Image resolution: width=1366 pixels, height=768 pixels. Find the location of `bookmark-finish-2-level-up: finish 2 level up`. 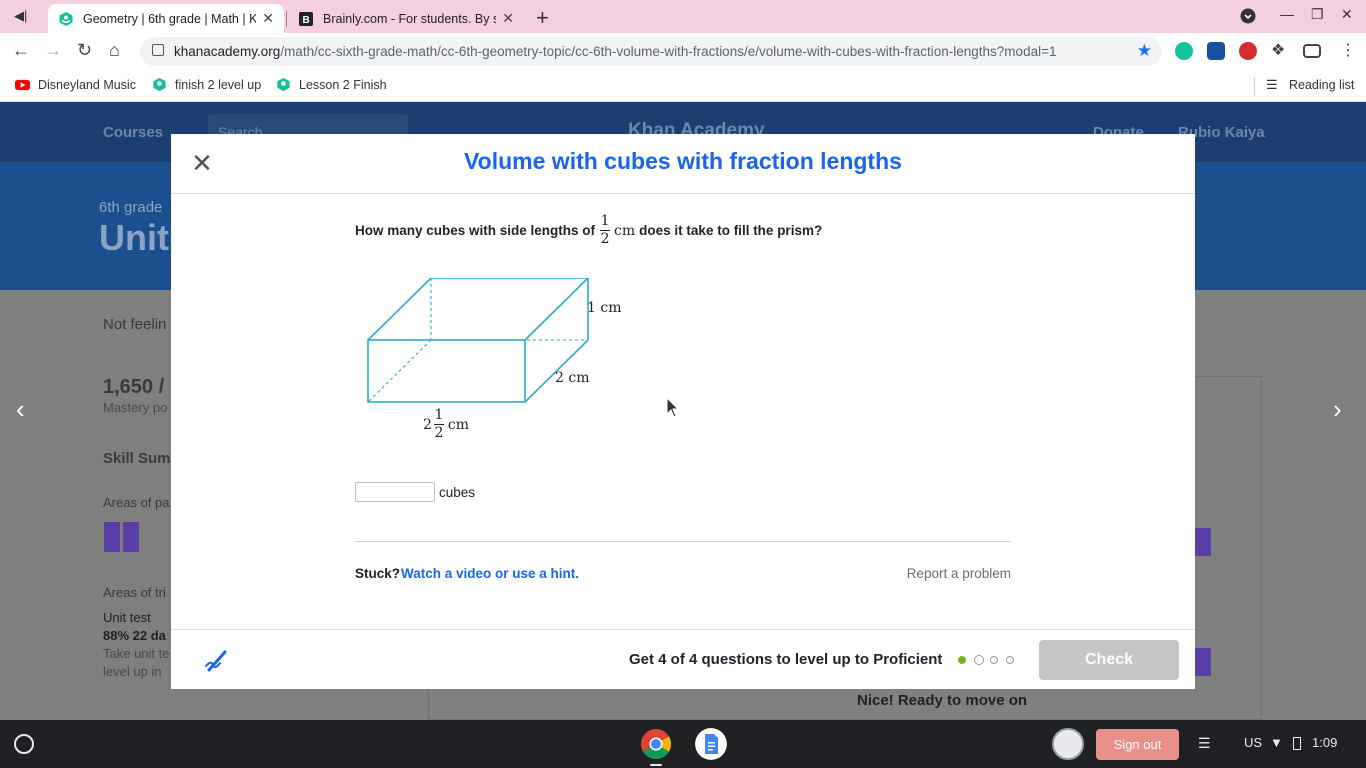

bookmark-finish-2-level-up: finish 2 level up is located at coordinates (206, 84).